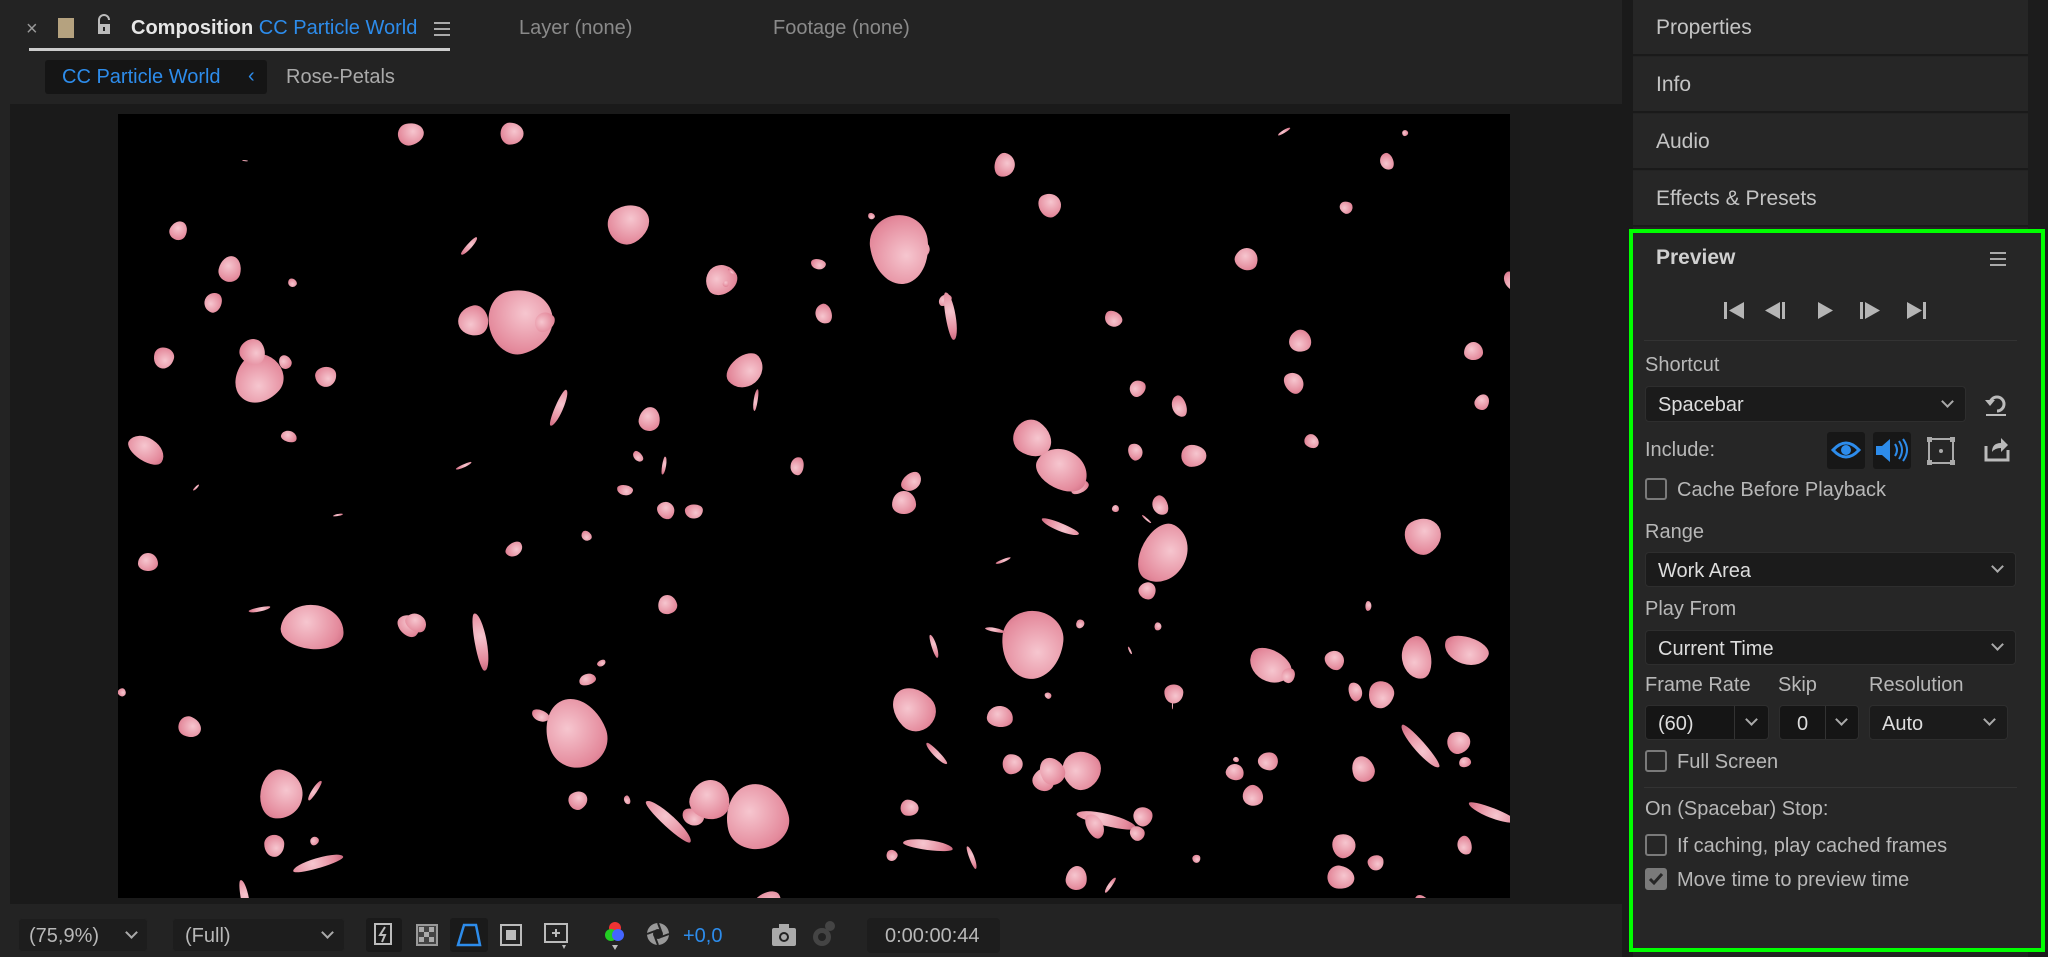  Describe the element at coordinates (32, 29) in the screenshot. I see `close-tab-button: ×` at that location.